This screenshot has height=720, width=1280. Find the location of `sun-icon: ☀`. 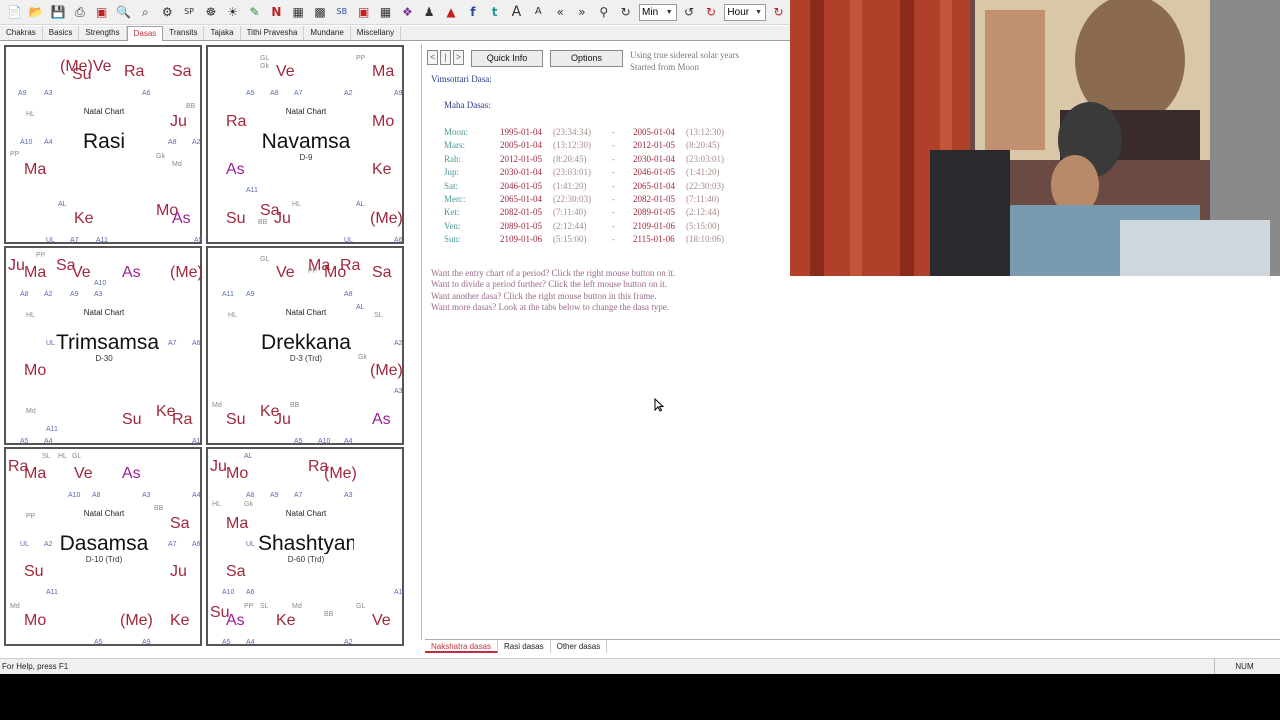

sun-icon: ☀ is located at coordinates (232, 12).